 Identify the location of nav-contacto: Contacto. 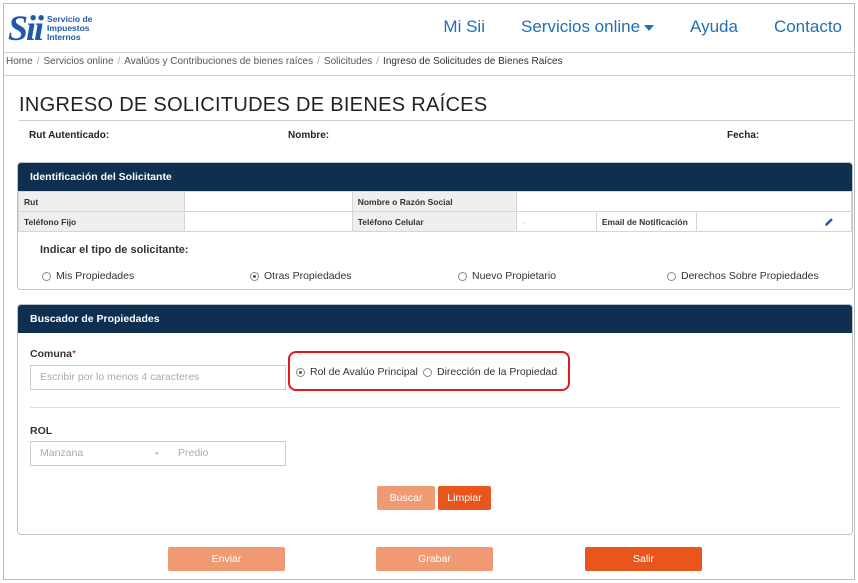
(808, 27).